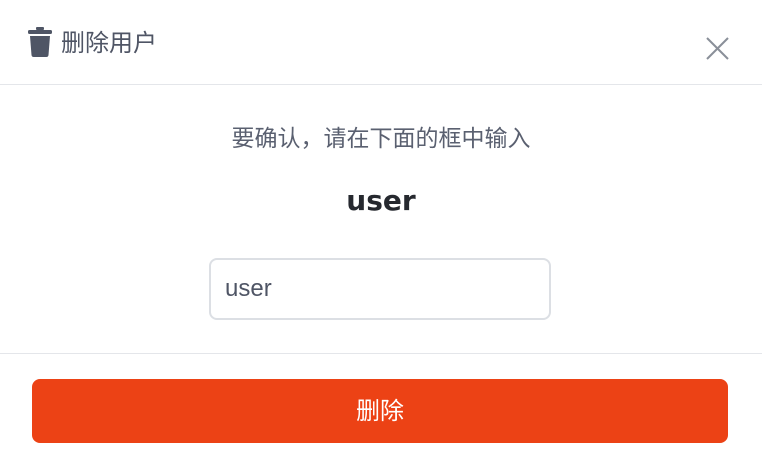 The image size is (762, 464). I want to click on delete-button: 删除, so click(380, 411).